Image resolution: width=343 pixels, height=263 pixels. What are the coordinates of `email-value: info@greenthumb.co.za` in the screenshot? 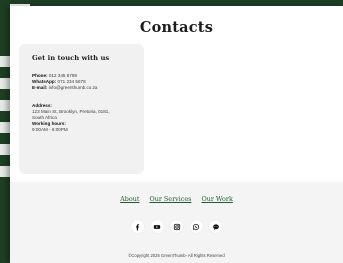 It's located at (73, 87).